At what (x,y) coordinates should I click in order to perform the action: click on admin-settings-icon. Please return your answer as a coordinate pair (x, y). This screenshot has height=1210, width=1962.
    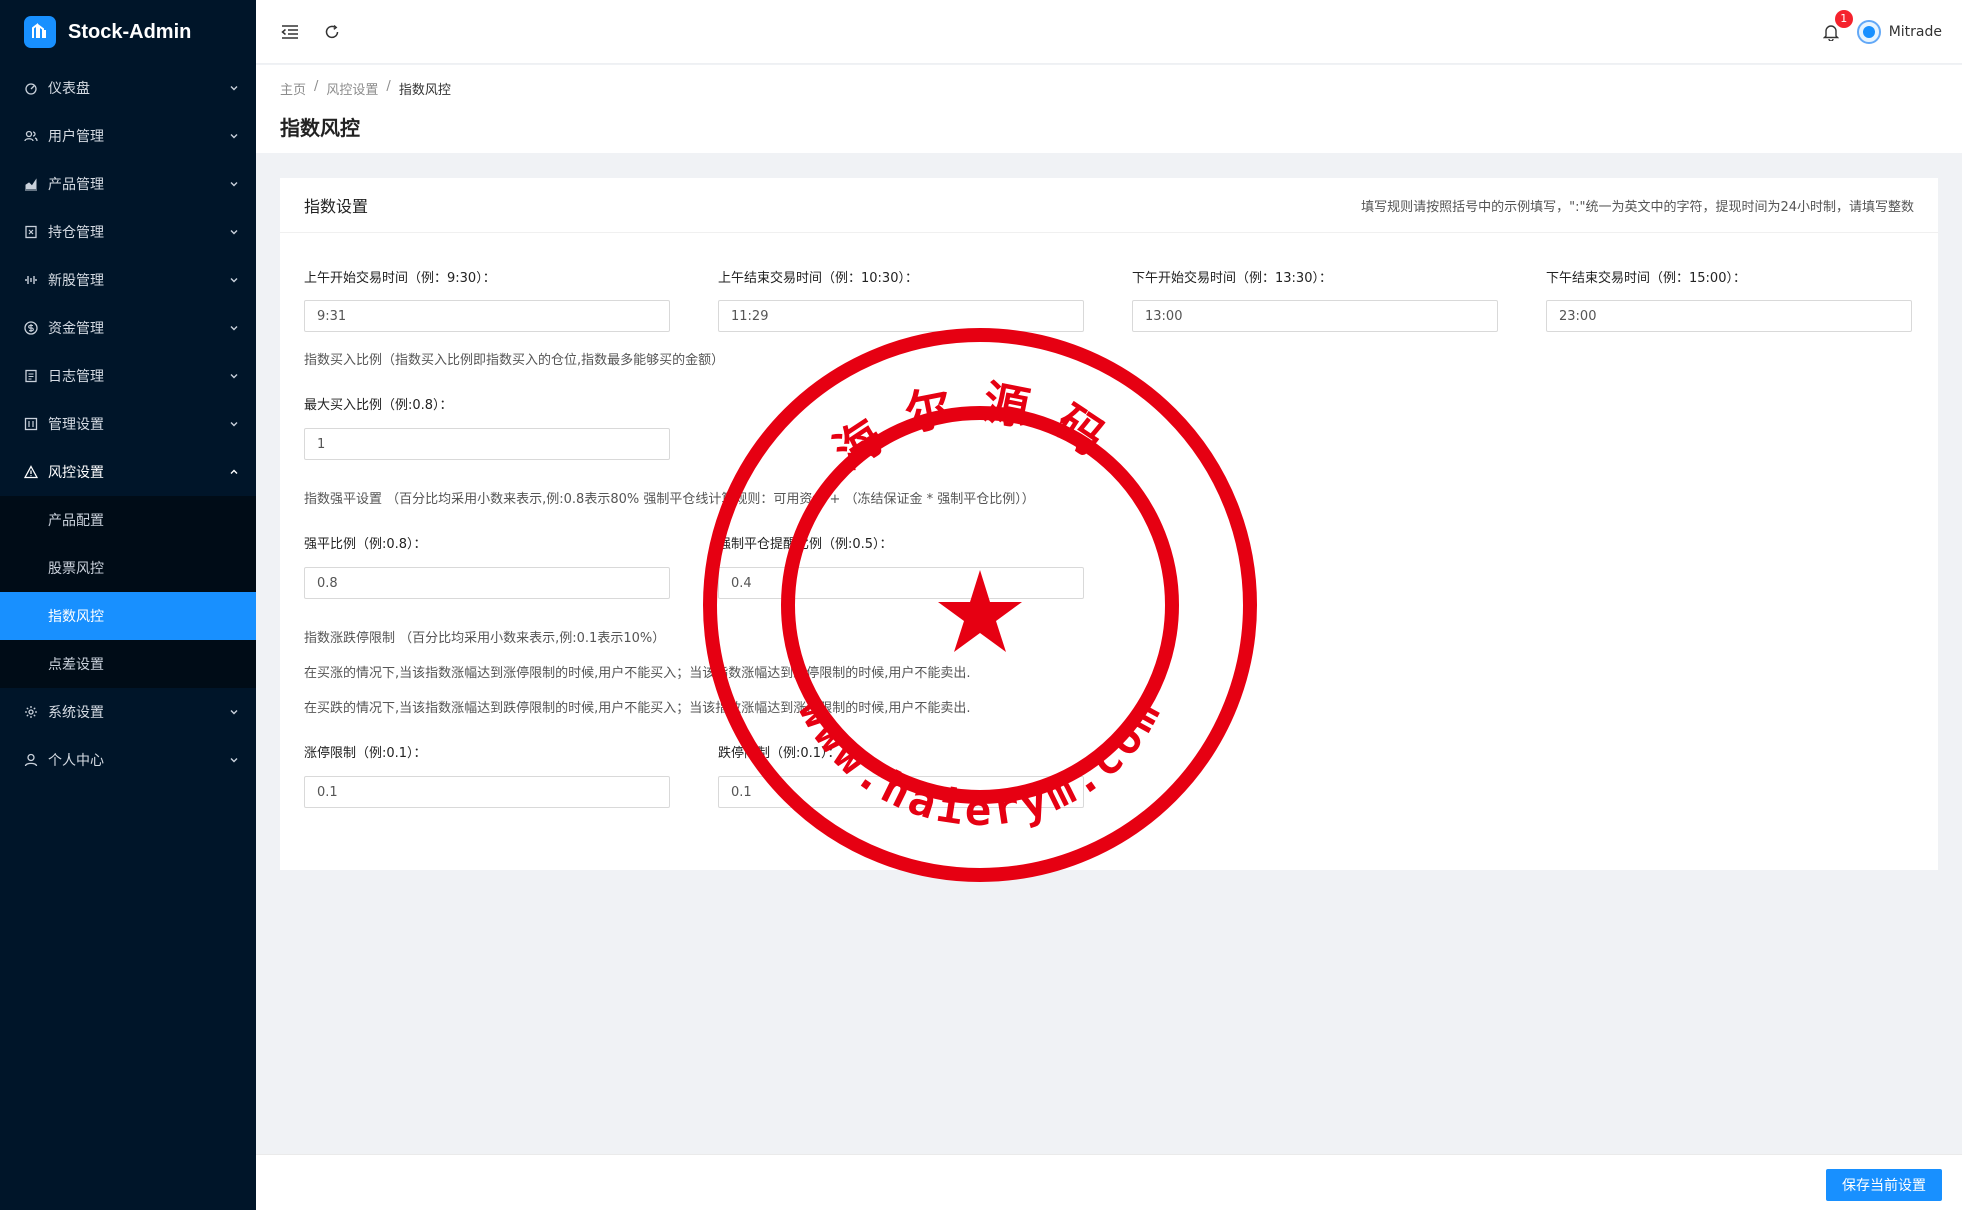
    Looking at the image, I should click on (31, 424).